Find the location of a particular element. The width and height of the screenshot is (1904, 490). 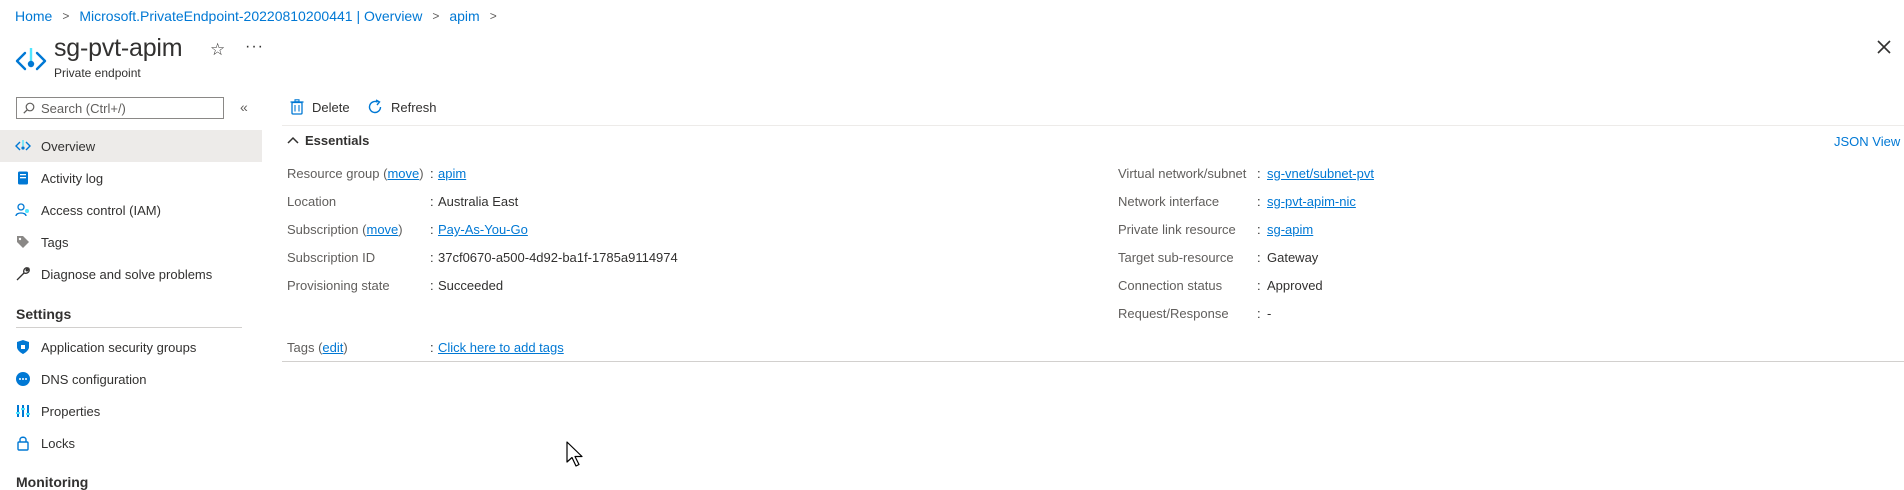

toolbar-divider is located at coordinates (1093, 125).